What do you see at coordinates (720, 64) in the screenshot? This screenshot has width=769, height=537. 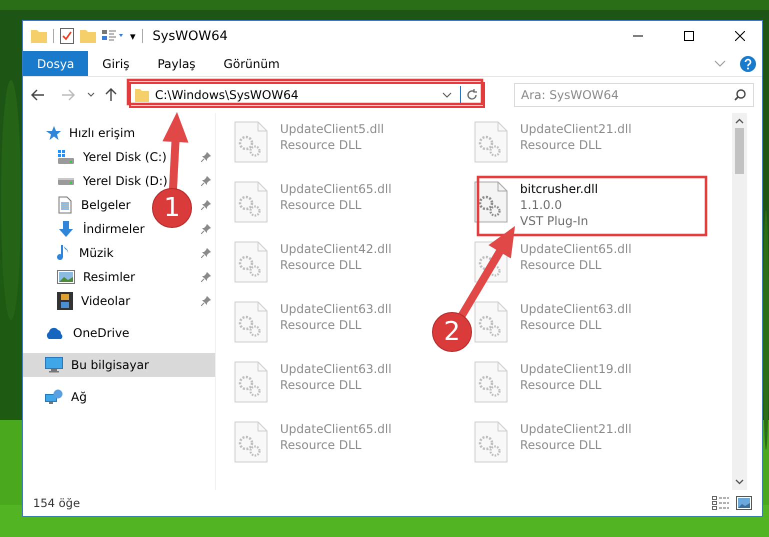 I see `expand-ribbon-icon` at bounding box center [720, 64].